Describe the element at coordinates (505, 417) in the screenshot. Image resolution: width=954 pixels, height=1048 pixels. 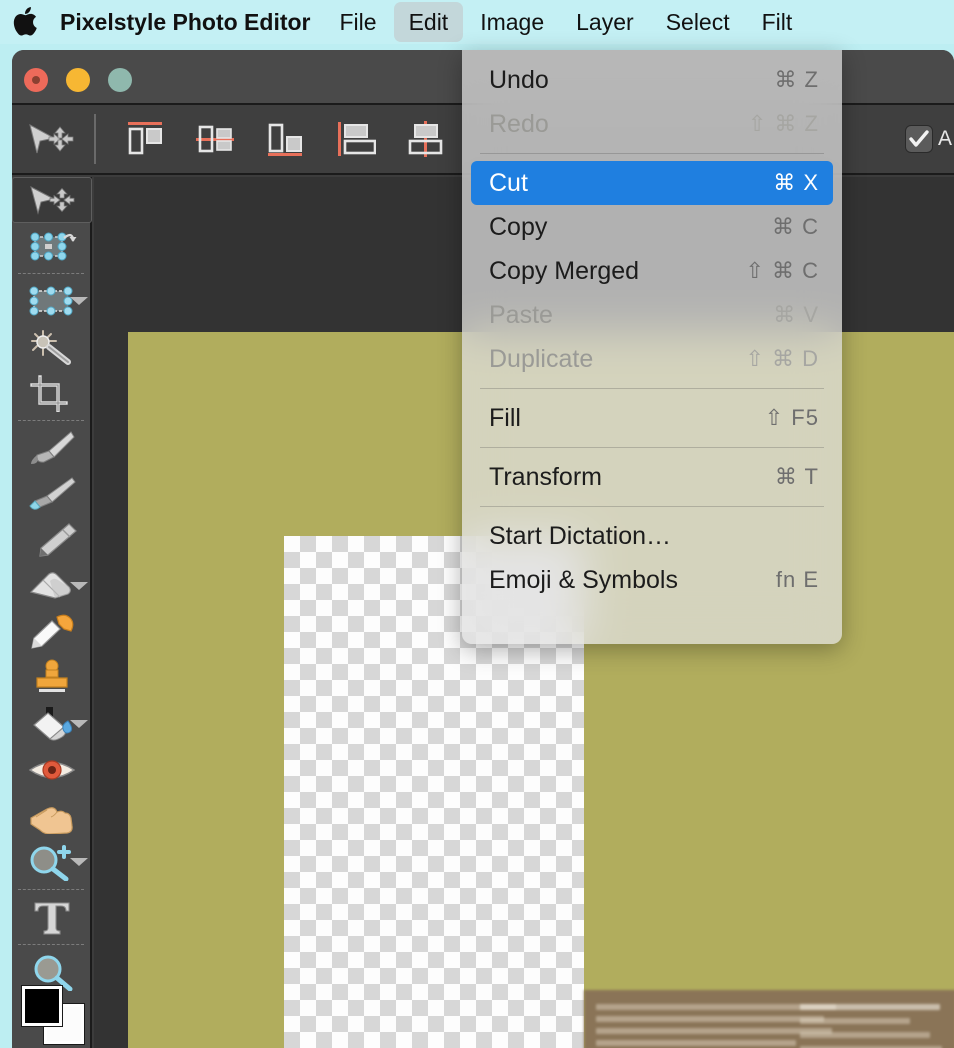
I see `menu-item-label: Fill` at that location.